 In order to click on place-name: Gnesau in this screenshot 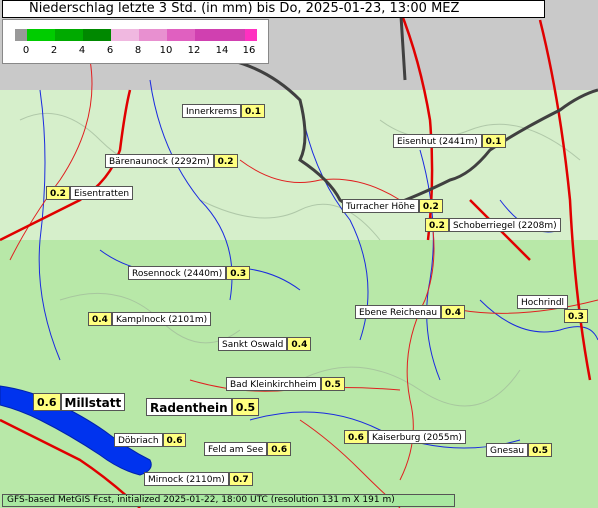, I will do `click(507, 450)`.